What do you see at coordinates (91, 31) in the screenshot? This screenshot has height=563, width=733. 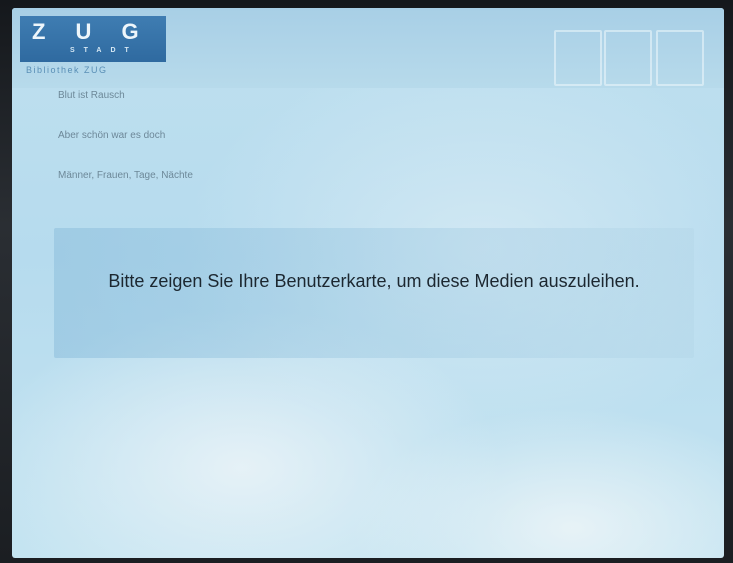 I see `logo-main-text: Z U G` at bounding box center [91, 31].